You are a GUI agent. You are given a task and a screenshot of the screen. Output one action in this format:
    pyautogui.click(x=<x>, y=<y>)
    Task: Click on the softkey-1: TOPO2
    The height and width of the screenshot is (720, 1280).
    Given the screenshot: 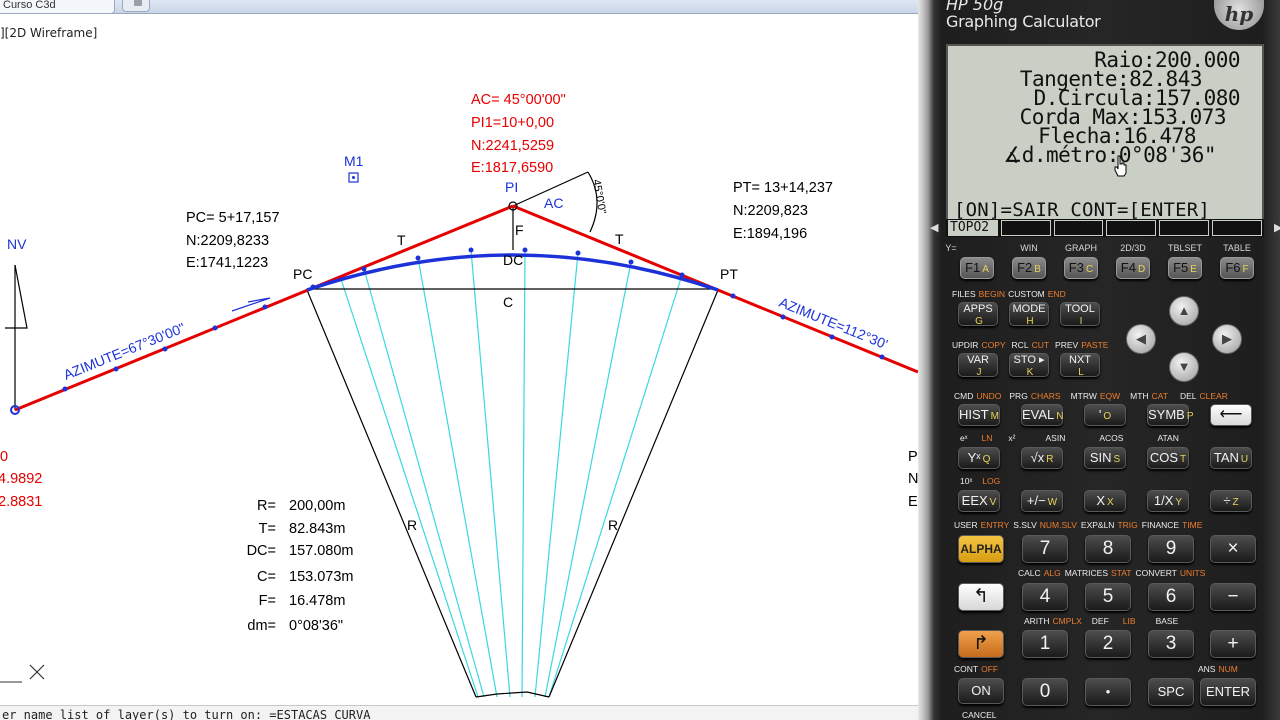 What is the action you would take?
    pyautogui.click(x=973, y=228)
    